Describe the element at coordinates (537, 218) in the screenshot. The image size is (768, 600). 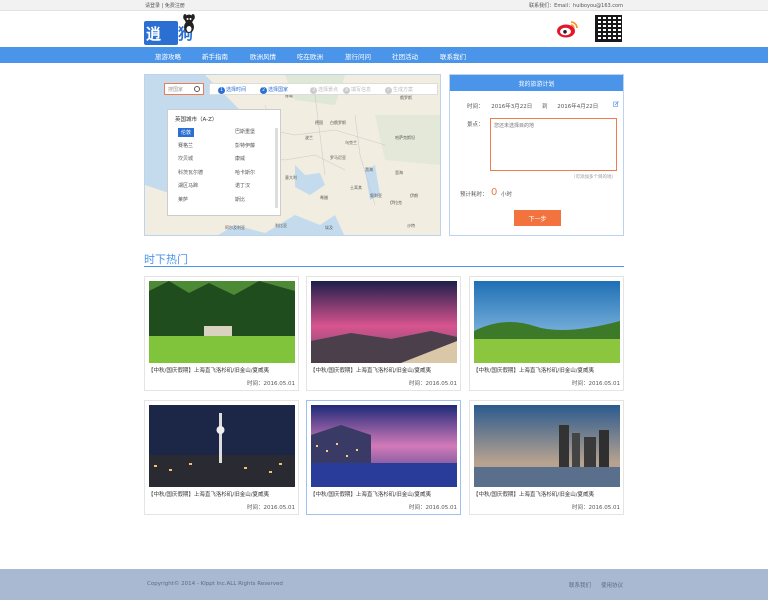
I see `next-step-button: 下一步` at that location.